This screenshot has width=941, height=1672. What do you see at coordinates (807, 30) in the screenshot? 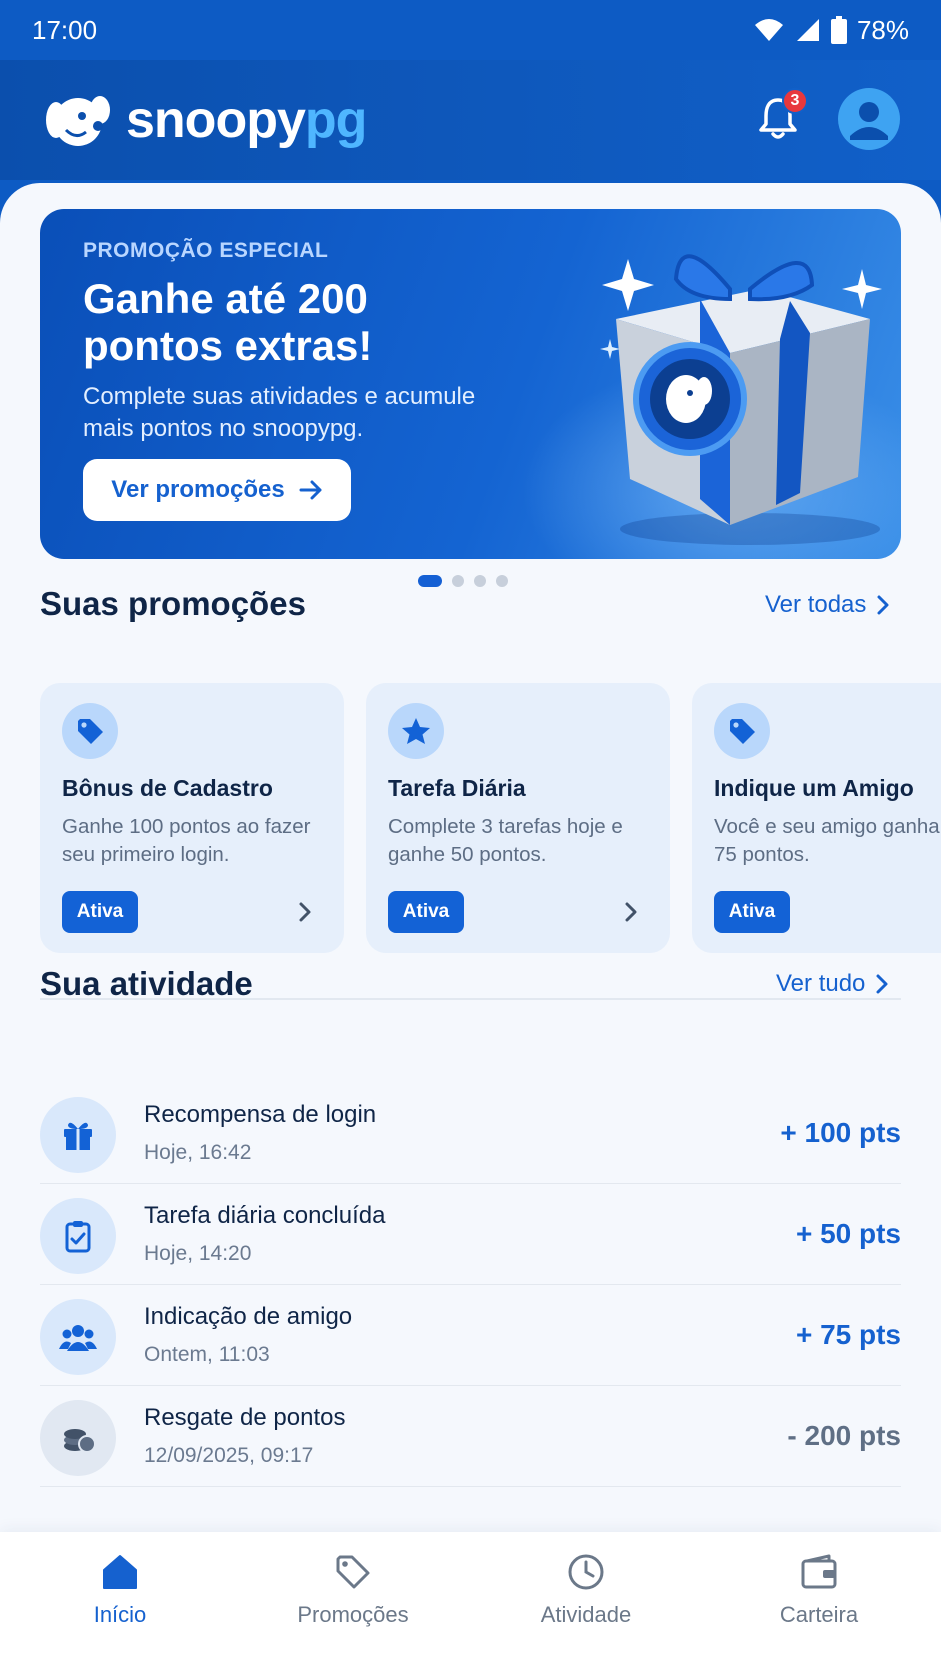
I see `signal-icon` at bounding box center [807, 30].